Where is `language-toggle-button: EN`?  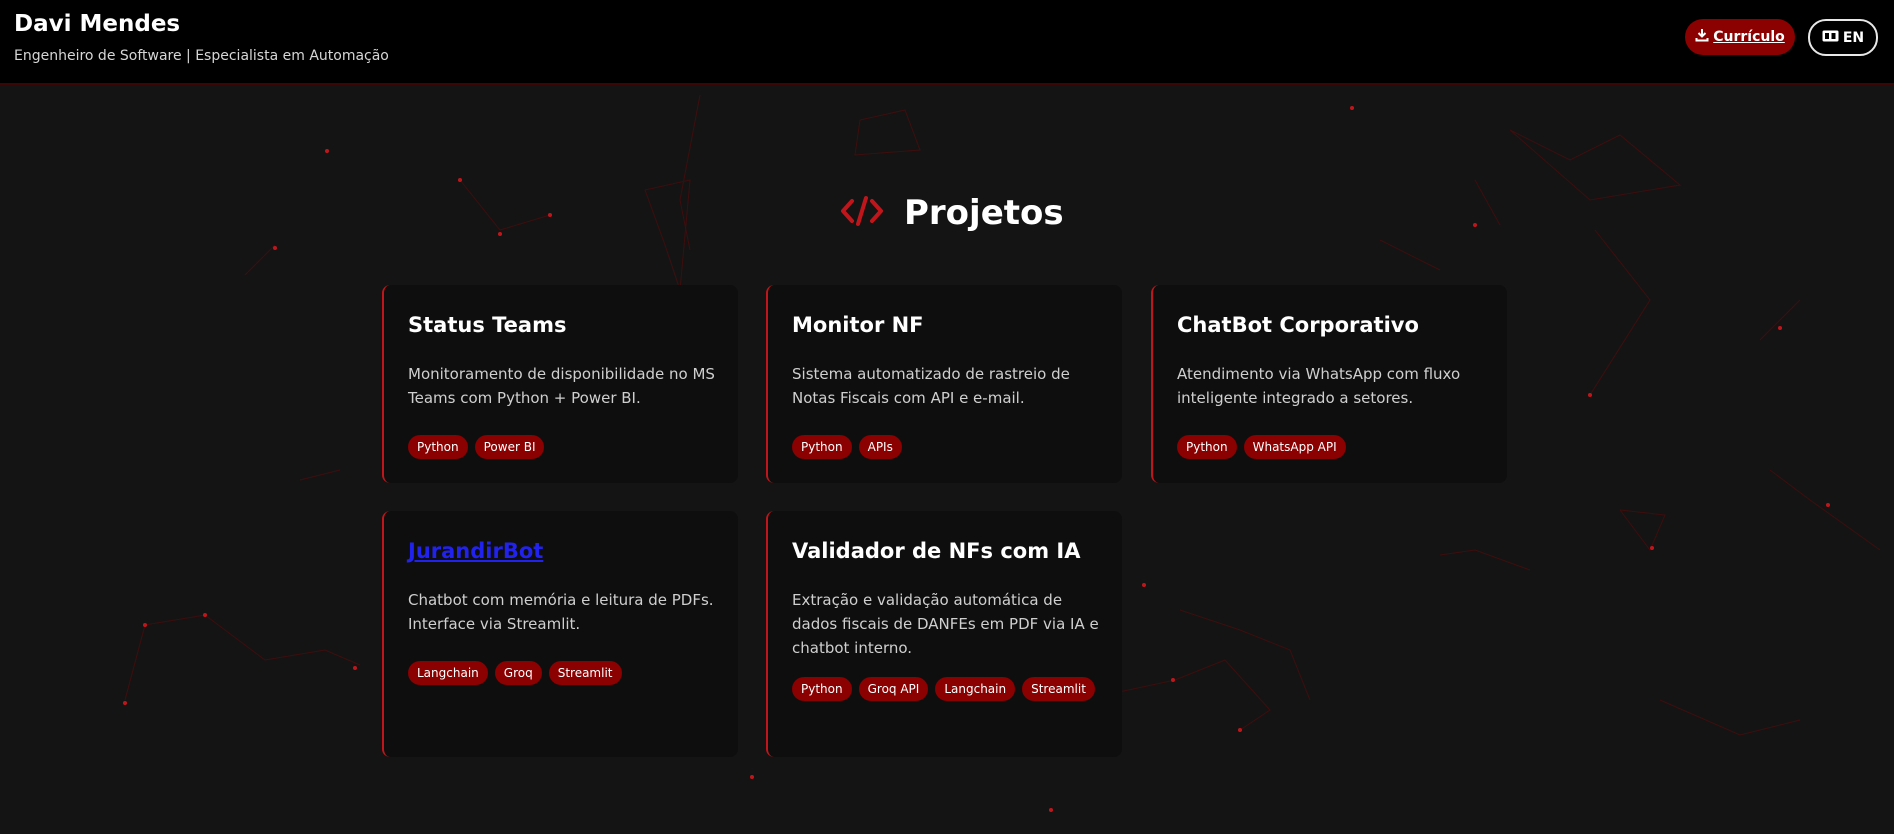 language-toggle-button: EN is located at coordinates (1843, 37).